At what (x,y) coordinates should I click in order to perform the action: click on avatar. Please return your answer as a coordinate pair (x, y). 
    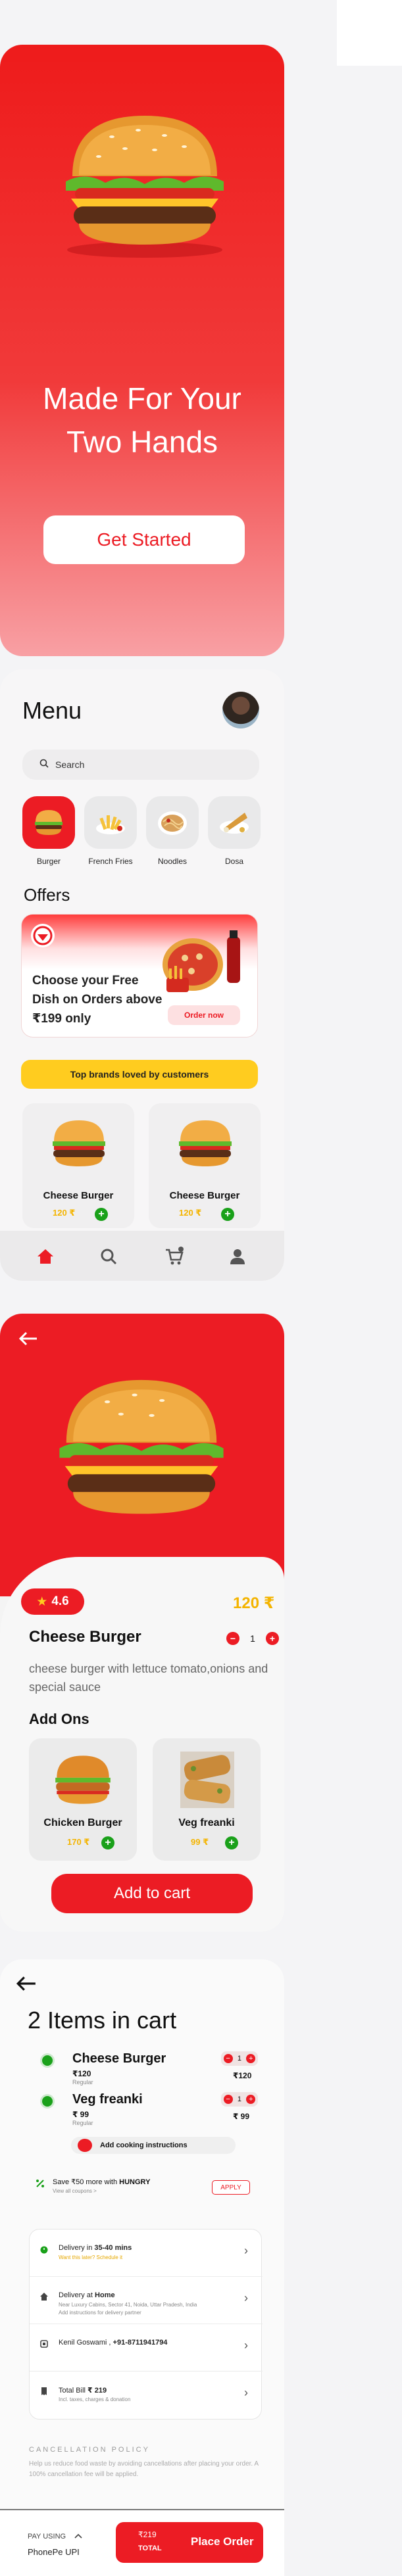
    Looking at the image, I should click on (240, 710).